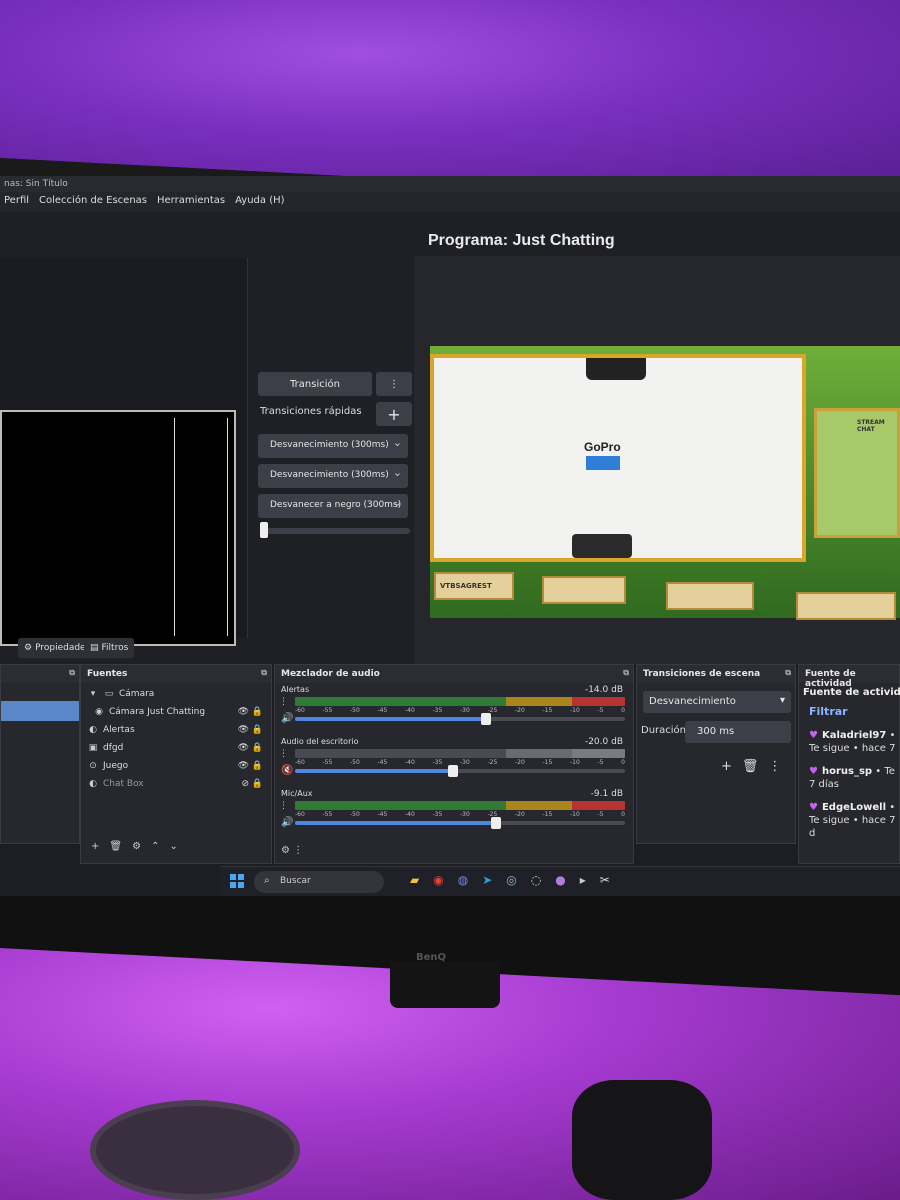 The height and width of the screenshot is (1200, 900). What do you see at coordinates (382, 710) in the screenshot?
I see `meter-tick-label: -45` at bounding box center [382, 710].